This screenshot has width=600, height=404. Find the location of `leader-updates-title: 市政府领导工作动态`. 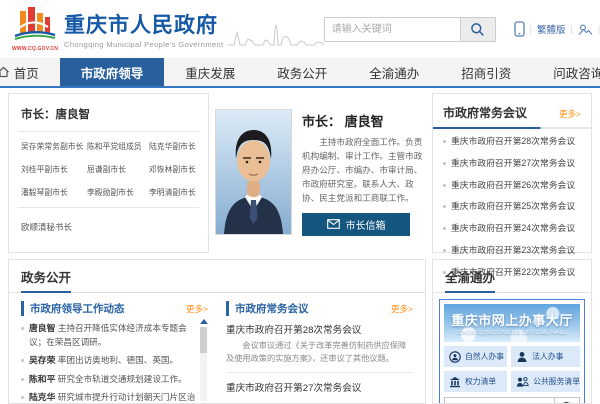

leader-updates-title: 市政府领导工作动态 is located at coordinates (73, 308).